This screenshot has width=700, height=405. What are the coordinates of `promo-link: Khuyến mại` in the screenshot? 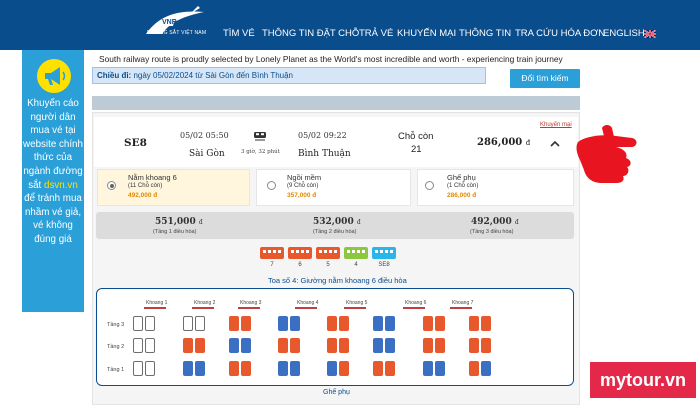 It's located at (556, 125).